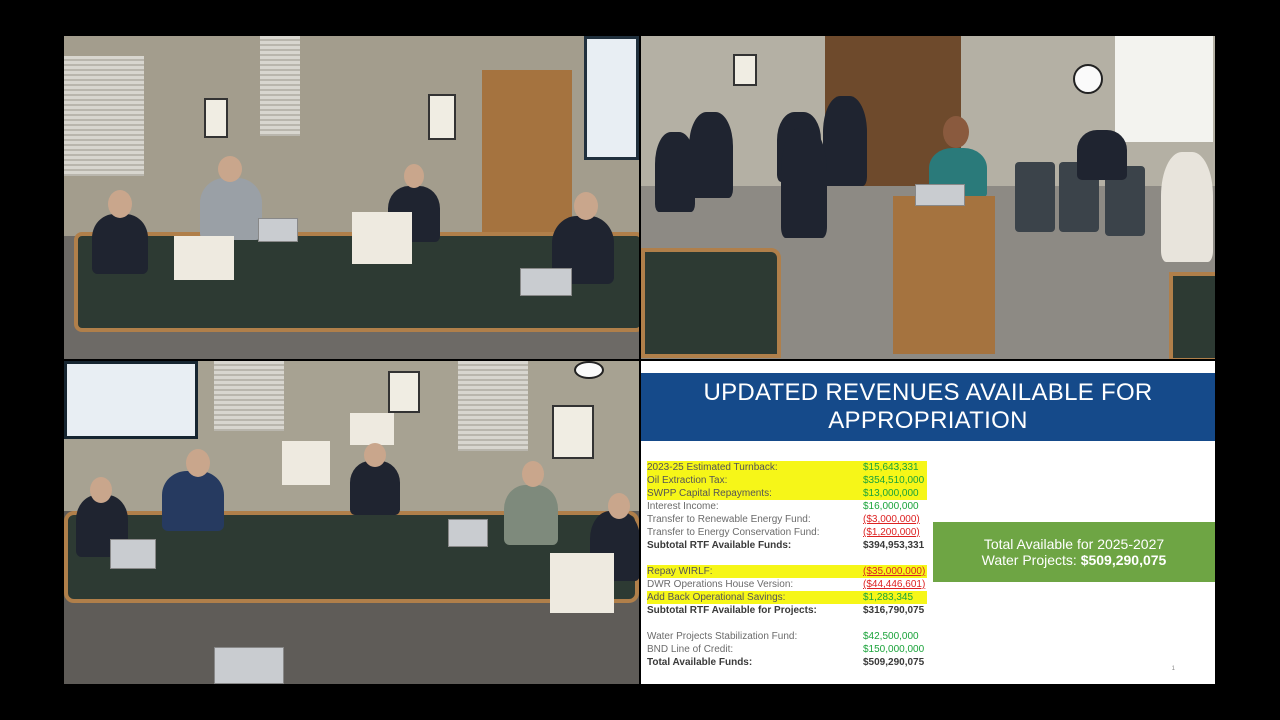  Describe the element at coordinates (687, 480) in the screenshot. I see `revenue-row-label: Oil Extraction Tax:` at that location.